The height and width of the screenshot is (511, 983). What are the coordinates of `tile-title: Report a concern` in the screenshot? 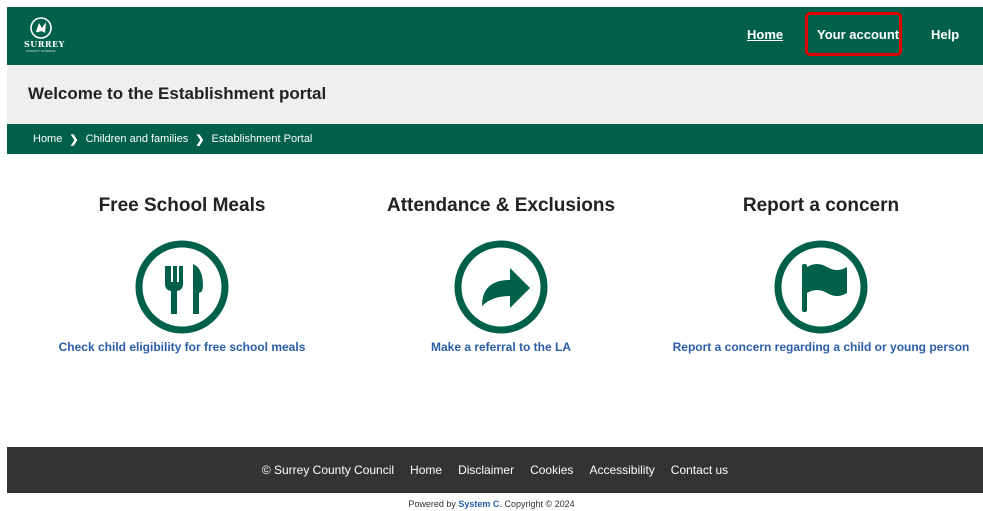 It's located at (821, 205).